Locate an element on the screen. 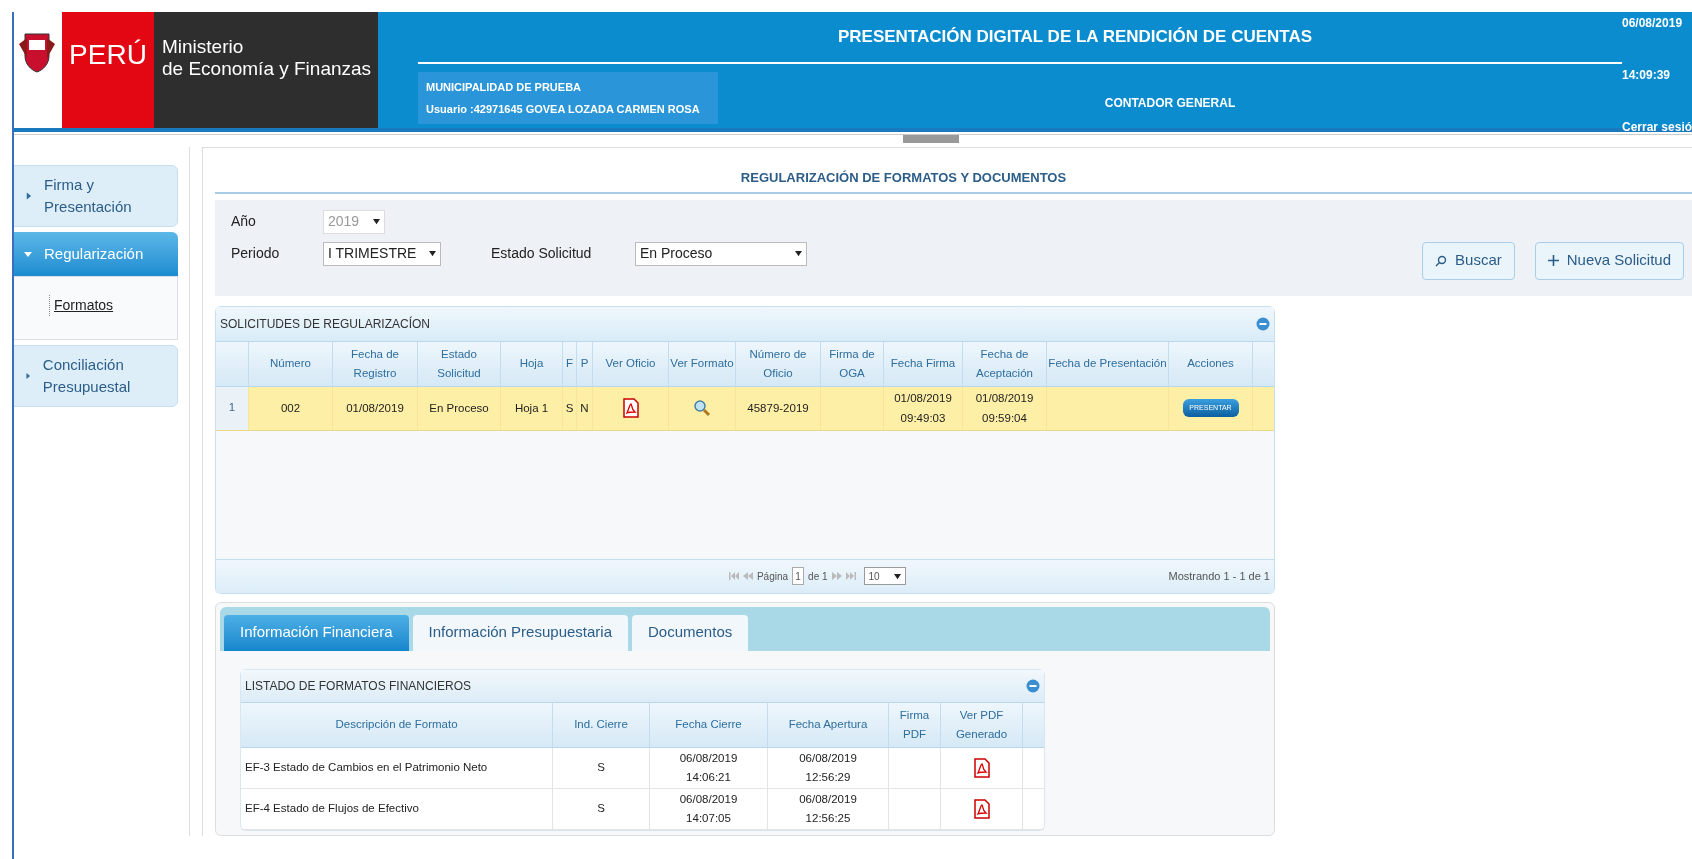 Image resolution: width=1692 pixels, height=859 pixels. date-text: 06/08/2019 is located at coordinates (1653, 23).